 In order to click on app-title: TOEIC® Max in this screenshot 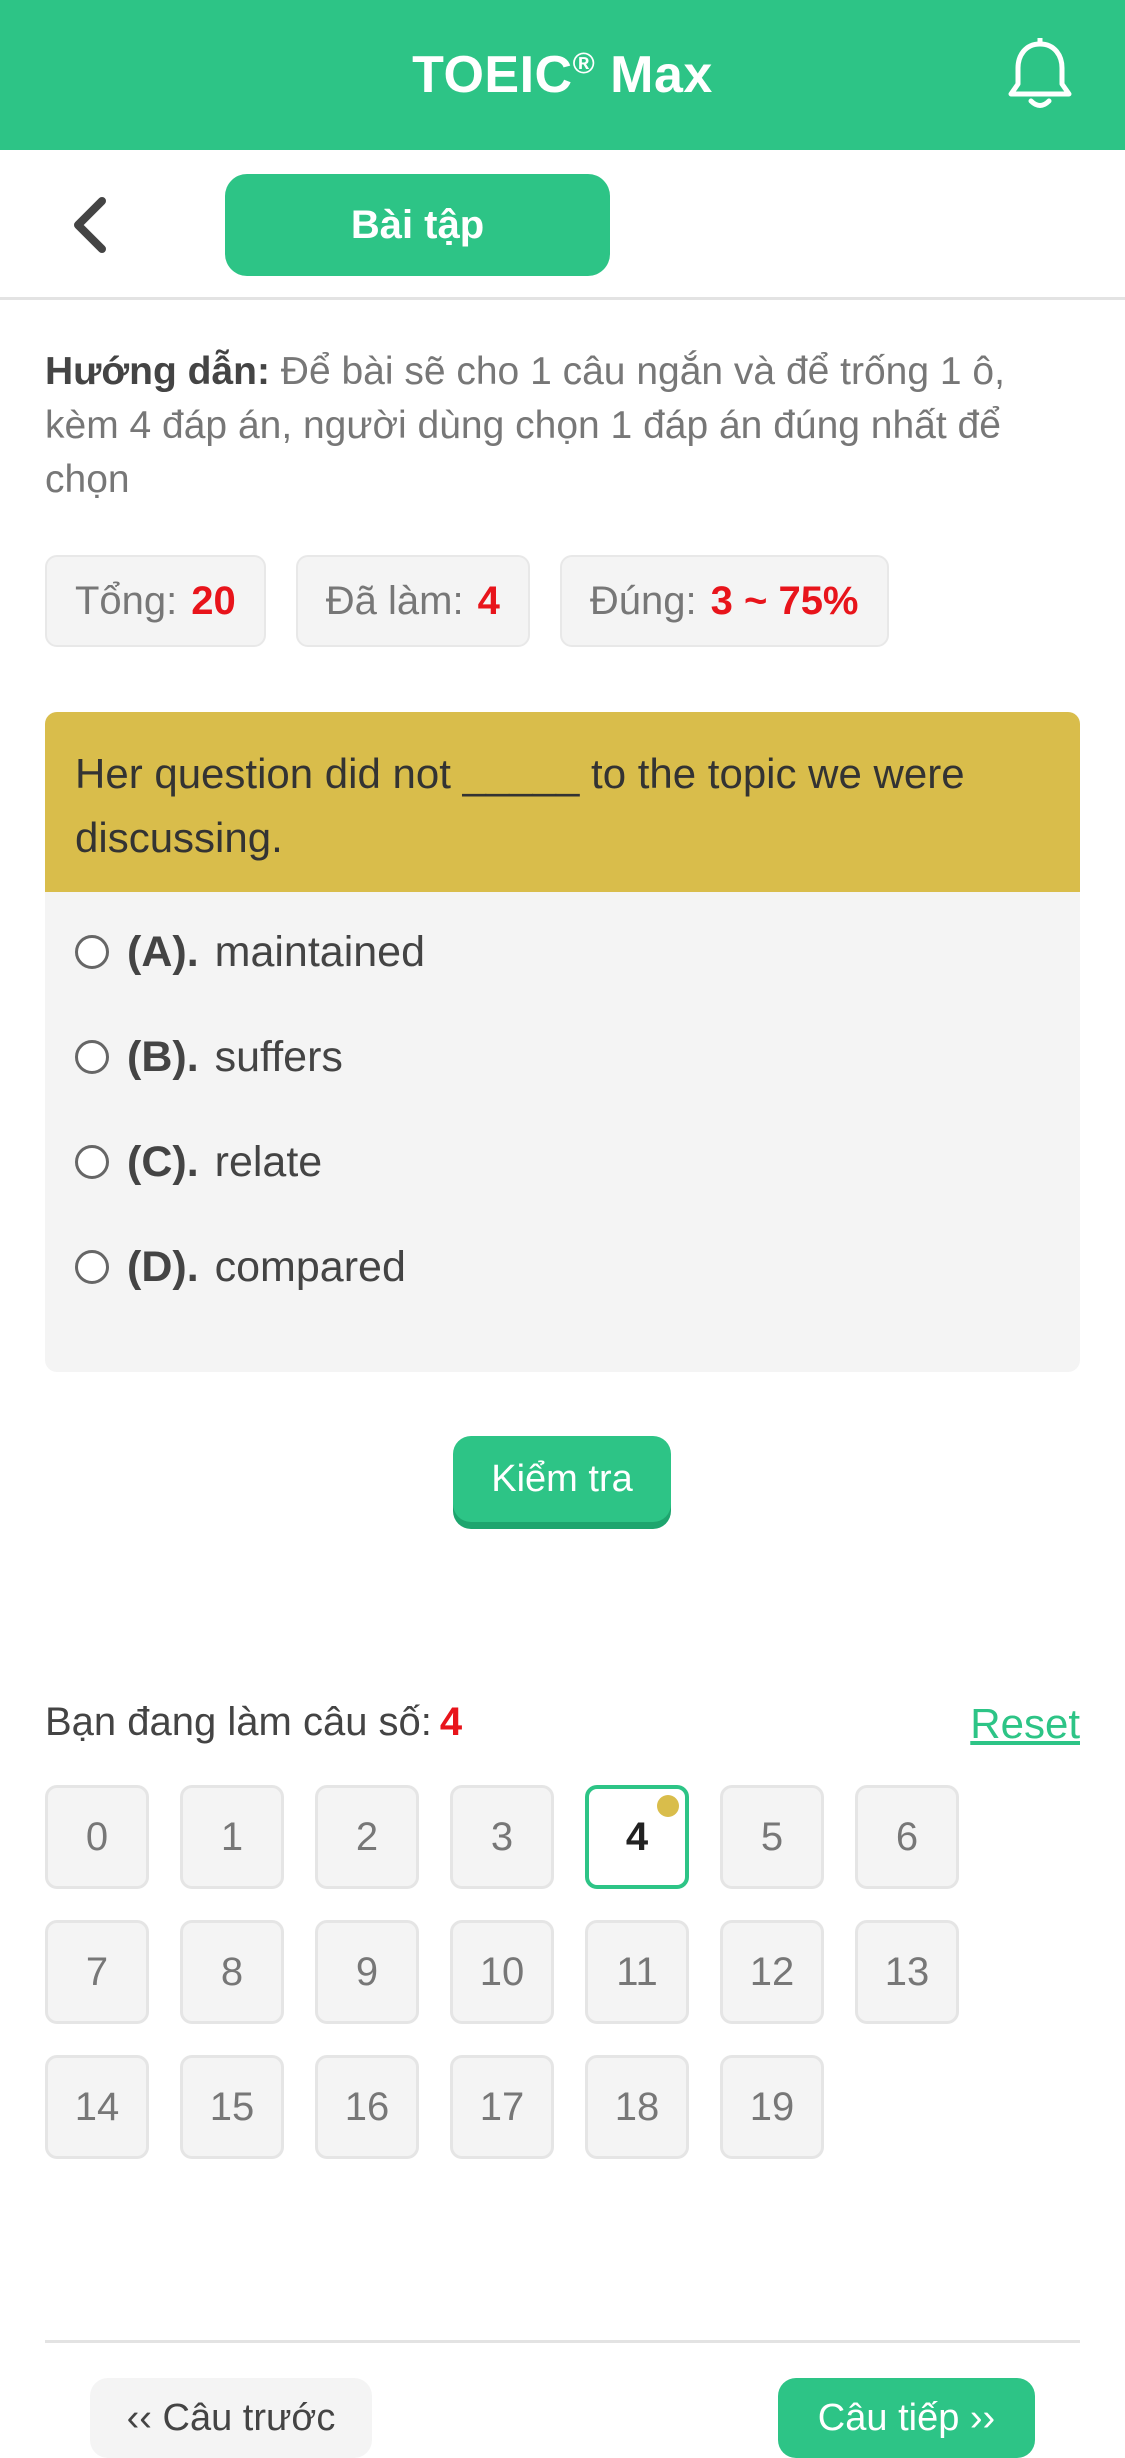, I will do `click(562, 75)`.